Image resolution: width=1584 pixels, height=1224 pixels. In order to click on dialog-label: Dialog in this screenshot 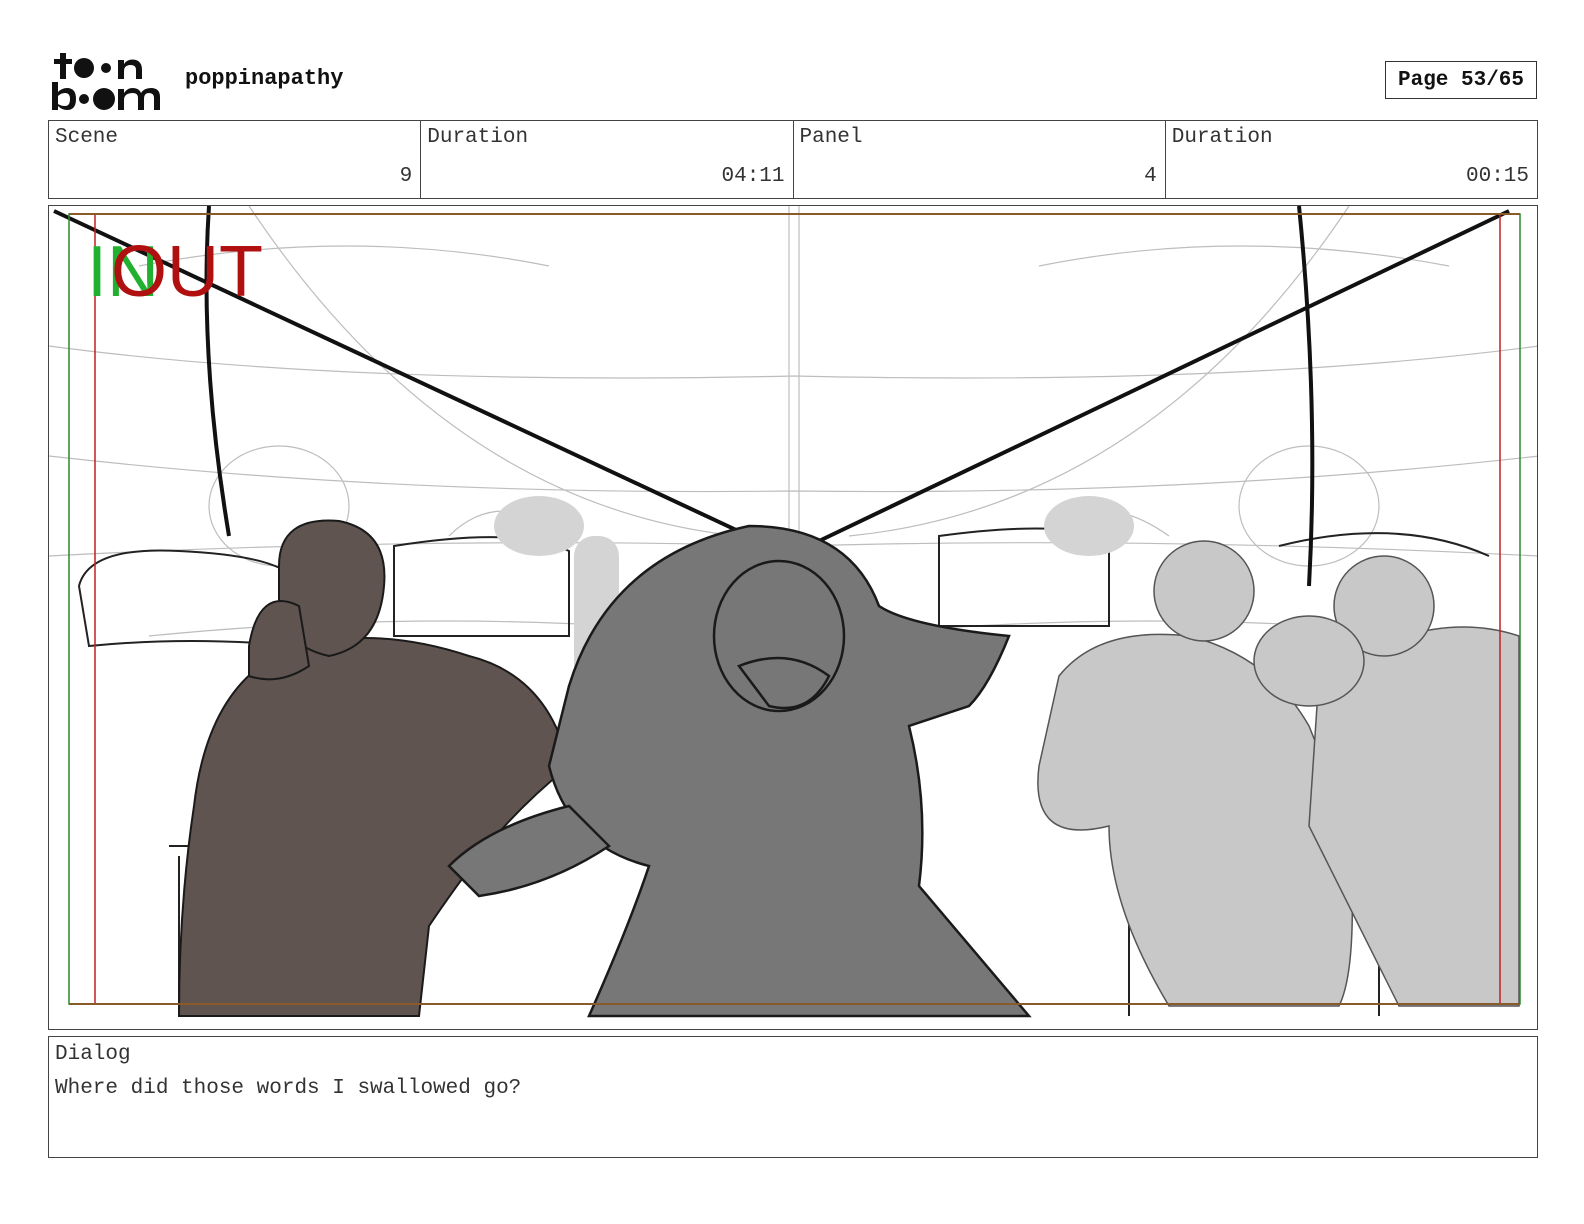, I will do `click(93, 1054)`.